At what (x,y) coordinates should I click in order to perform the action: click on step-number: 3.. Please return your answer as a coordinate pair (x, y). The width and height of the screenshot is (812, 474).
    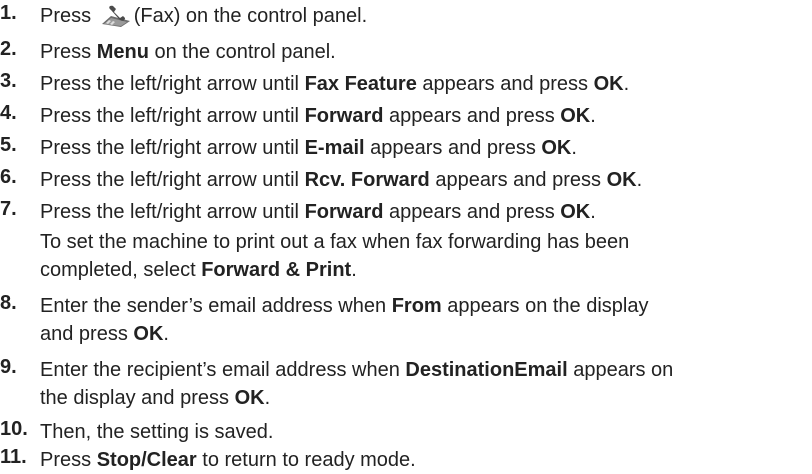
    Looking at the image, I should click on (8, 81).